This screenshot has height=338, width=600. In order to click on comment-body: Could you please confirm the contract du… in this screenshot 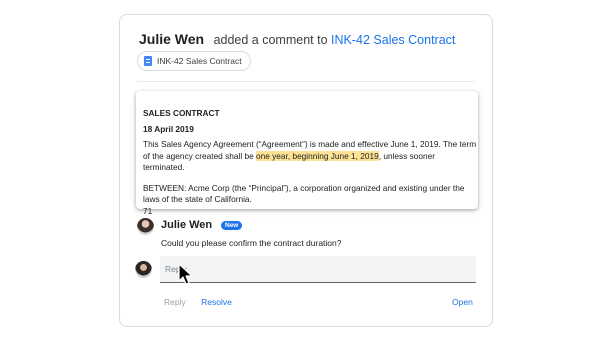, I will do `click(251, 243)`.